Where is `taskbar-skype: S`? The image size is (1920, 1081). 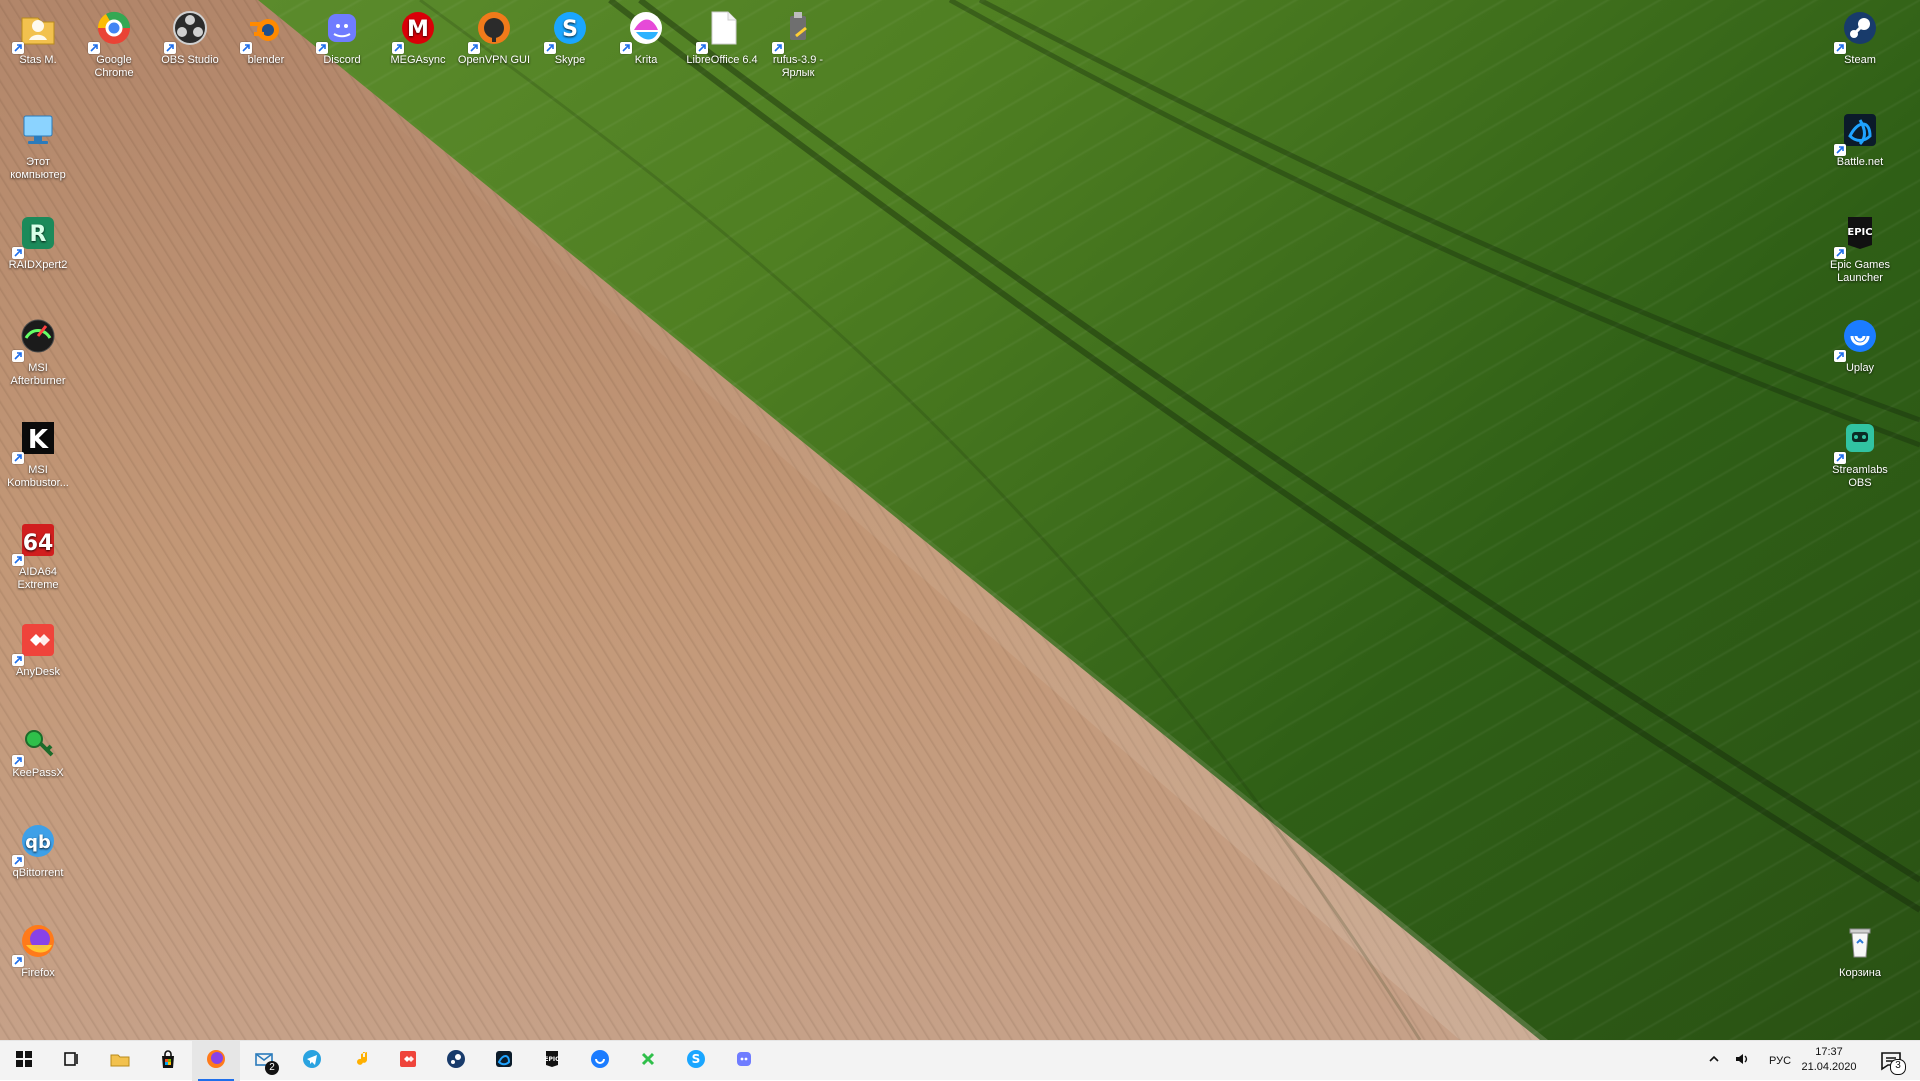
taskbar-skype: S is located at coordinates (696, 1061).